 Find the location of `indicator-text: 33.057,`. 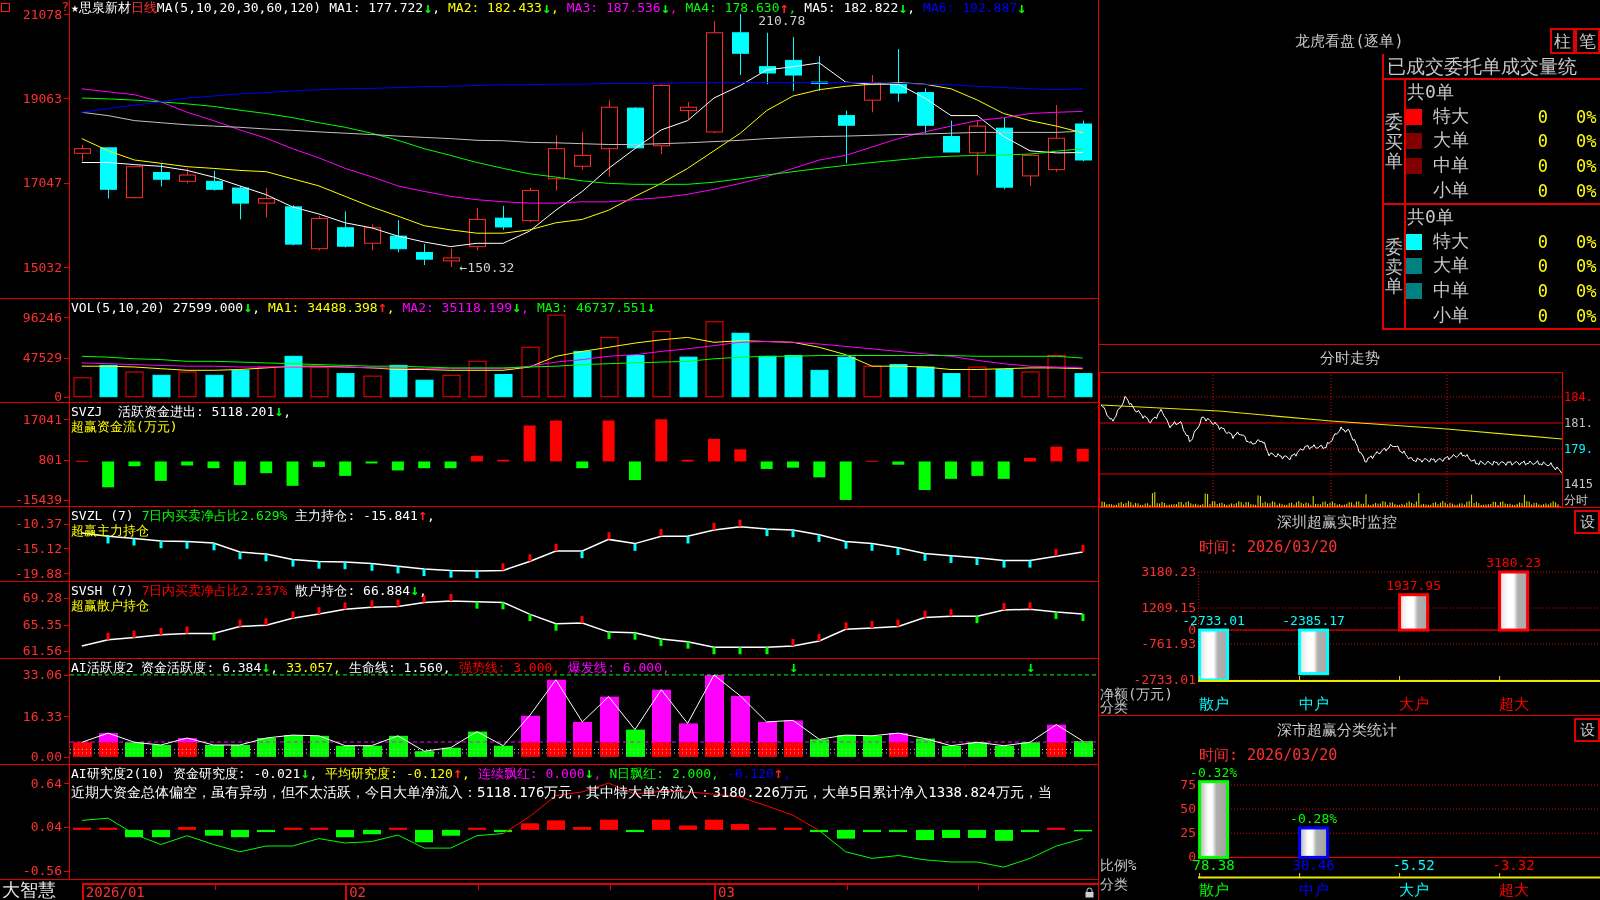

indicator-text: 33.057, is located at coordinates (313, 667).